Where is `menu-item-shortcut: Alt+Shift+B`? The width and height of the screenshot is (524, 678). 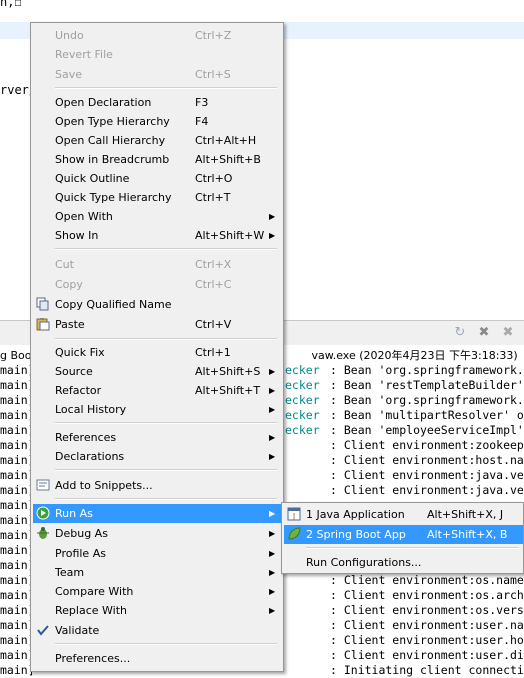
menu-item-shortcut: Alt+Shift+B is located at coordinates (228, 159).